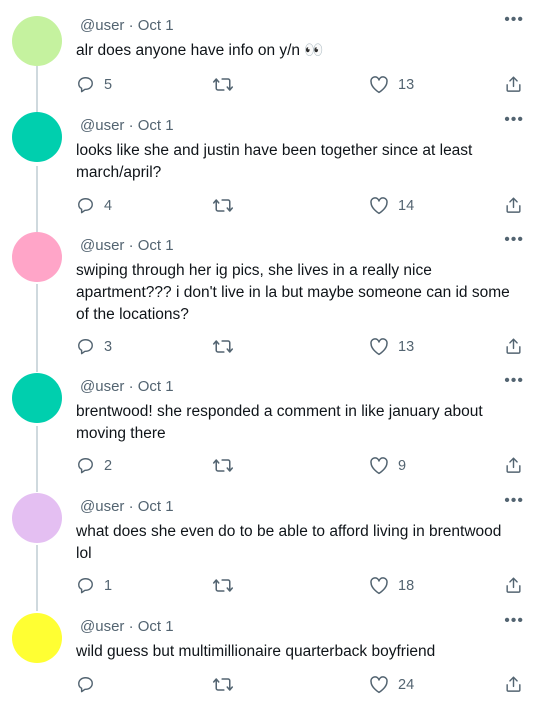  What do you see at coordinates (108, 84) in the screenshot?
I see `reply-count: 5` at bounding box center [108, 84].